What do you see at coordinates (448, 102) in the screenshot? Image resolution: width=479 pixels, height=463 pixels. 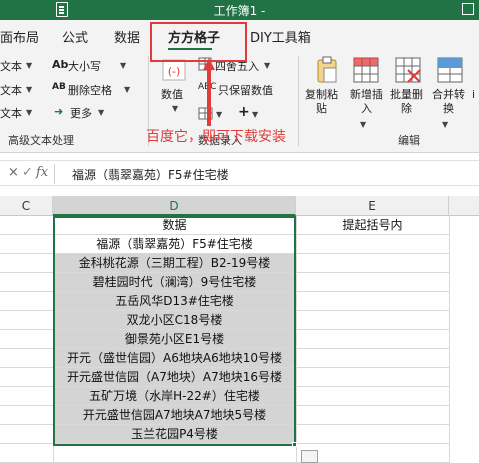 I see `merge-convert-button: 合并转 换` at bounding box center [448, 102].